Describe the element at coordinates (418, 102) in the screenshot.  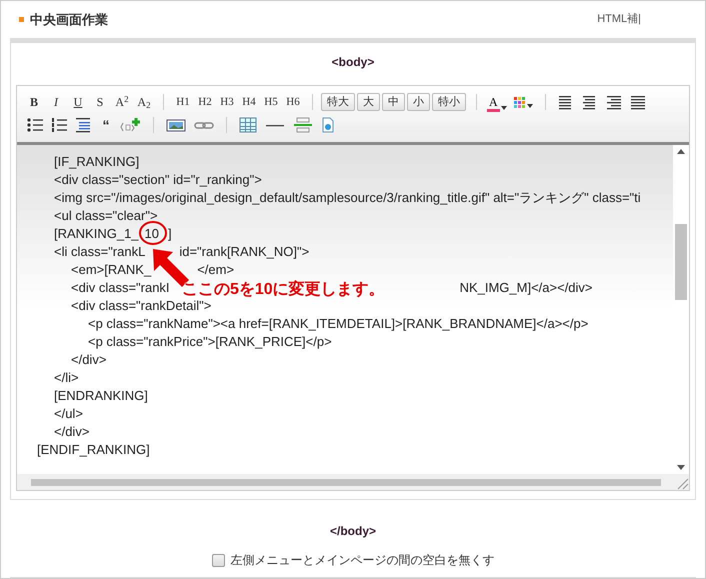
I see `font-size-button: 小` at that location.